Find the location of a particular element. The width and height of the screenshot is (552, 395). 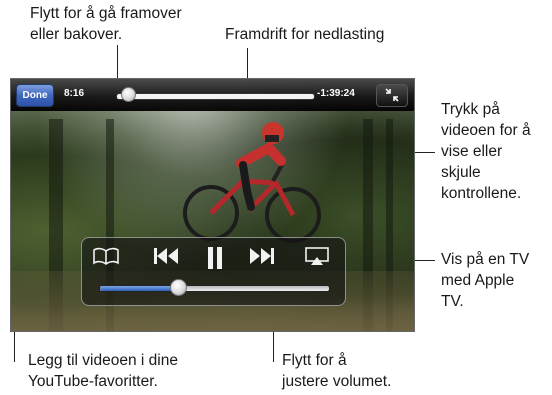

callout-scrub: Flytt for å gå framover eller bakover. is located at coordinates (106, 24).